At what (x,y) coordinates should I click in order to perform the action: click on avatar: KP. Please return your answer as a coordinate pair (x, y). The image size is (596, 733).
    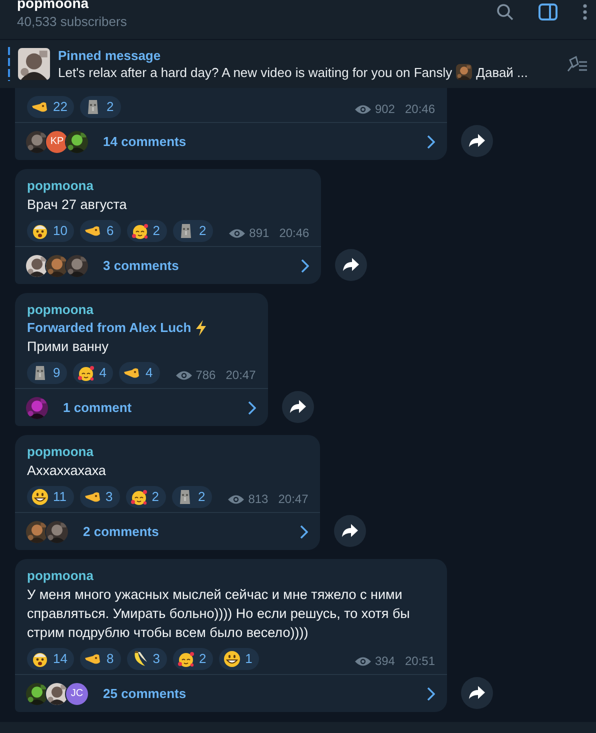
    Looking at the image, I should click on (57, 142).